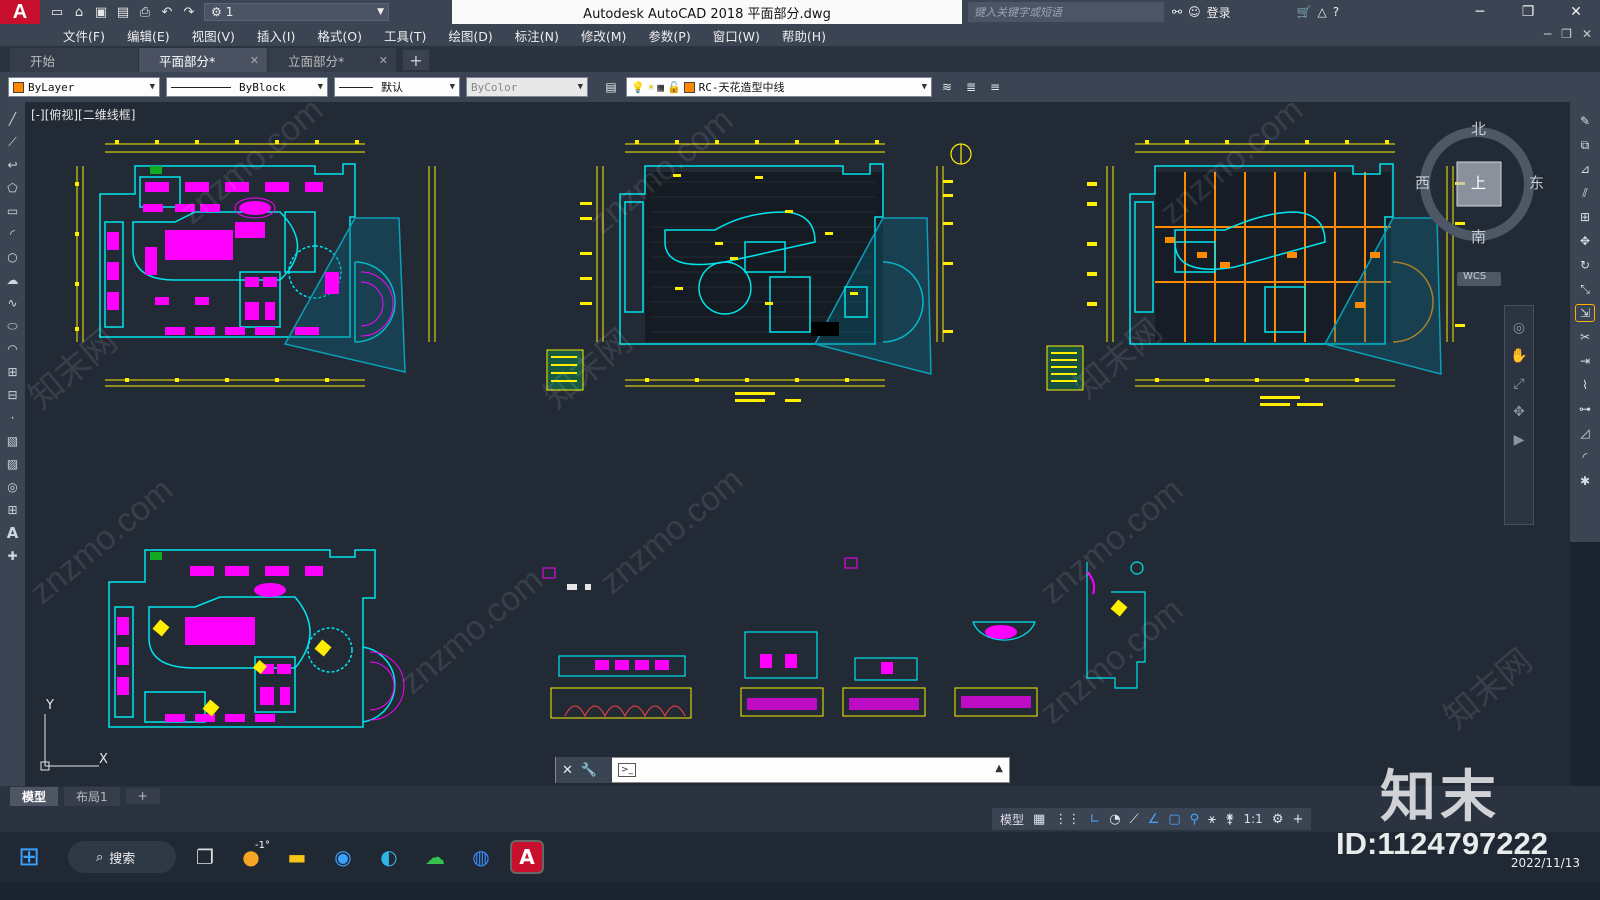  What do you see at coordinates (122, 857) in the screenshot?
I see `taskbar-search: ⌕ 搜索` at bounding box center [122, 857].